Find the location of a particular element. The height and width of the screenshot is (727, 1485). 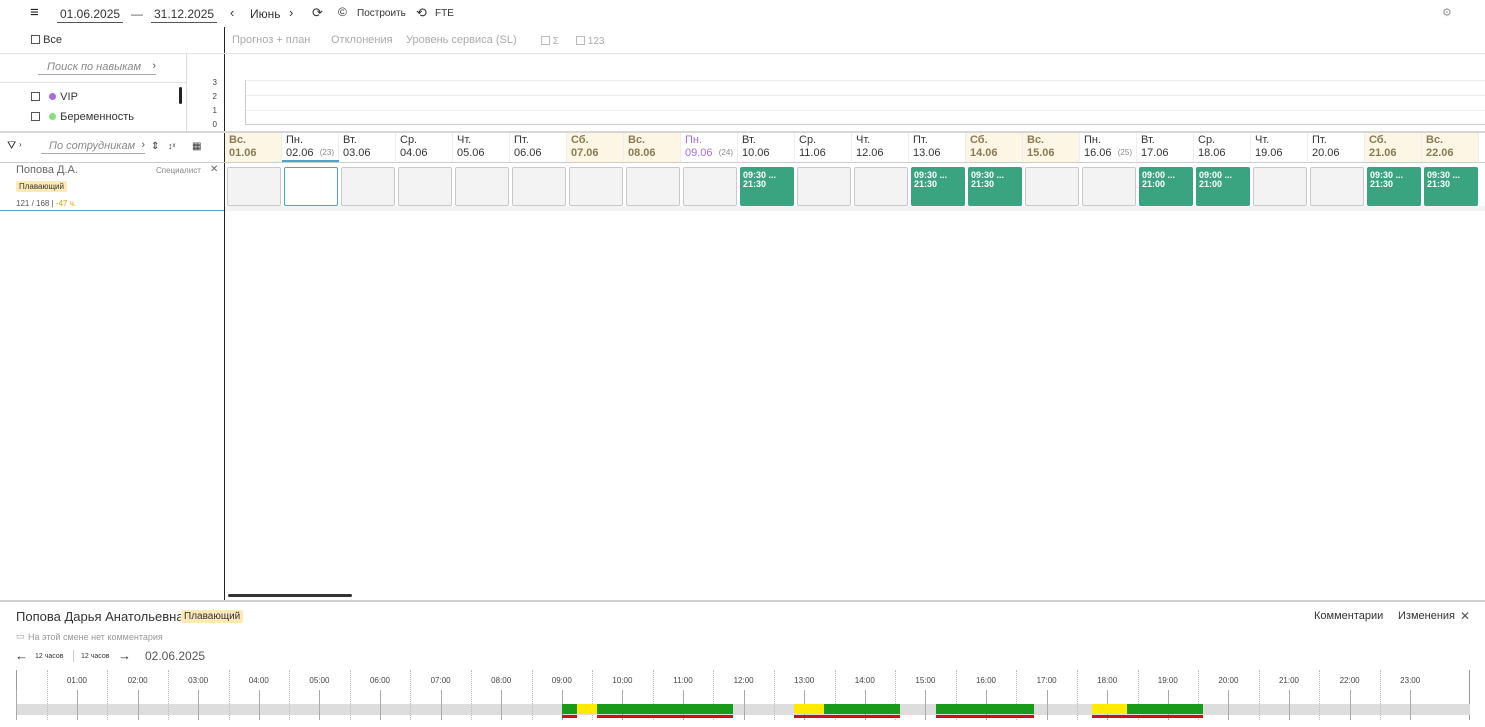

chevron-down-icon: › is located at coordinates (20, 144).